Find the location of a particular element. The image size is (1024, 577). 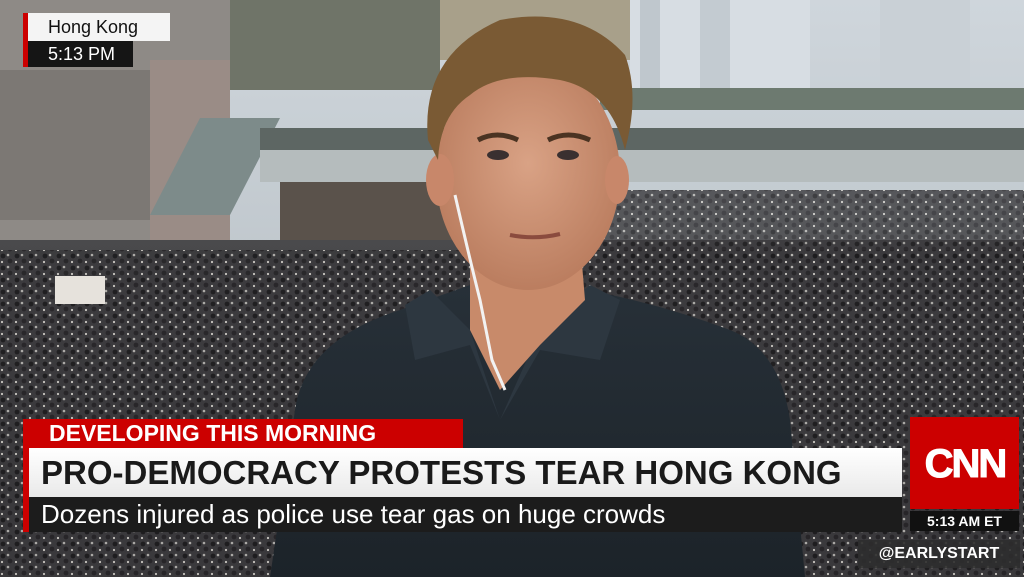

location-local-time: 5:13 PM is located at coordinates (78, 54).